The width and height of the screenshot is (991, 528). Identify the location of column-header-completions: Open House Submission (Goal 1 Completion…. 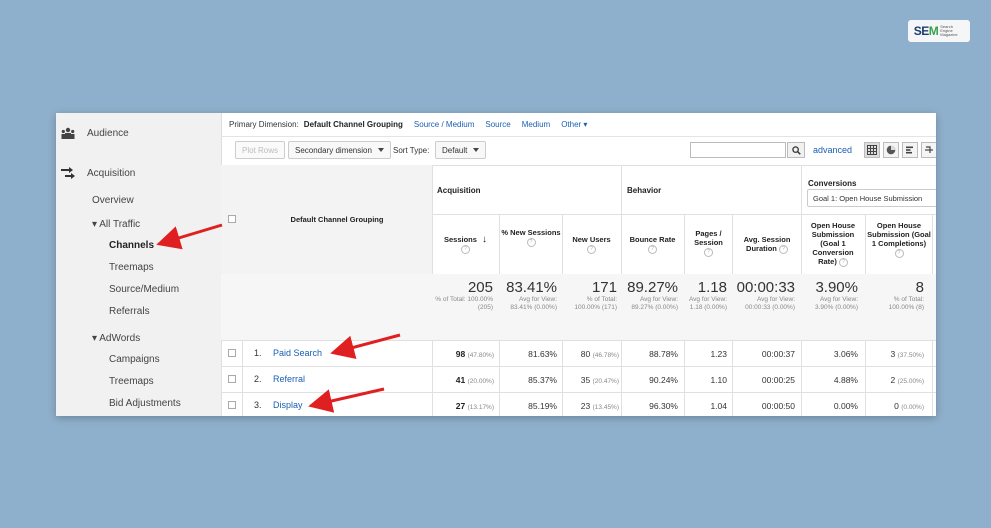
(899, 239).